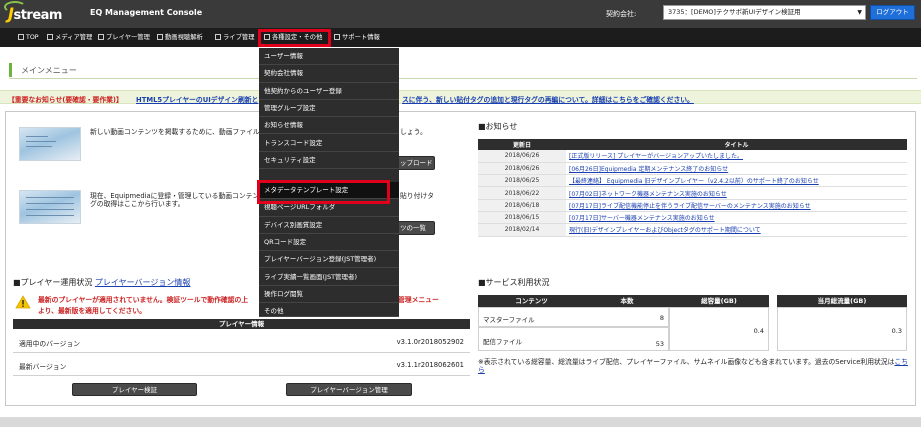 Image resolution: width=921 pixels, height=427 pixels. I want to click on table-row: 2018/06/22 [07月02日]ネットワーク機器メンテナンス実施のお知らせ, so click(692, 193).